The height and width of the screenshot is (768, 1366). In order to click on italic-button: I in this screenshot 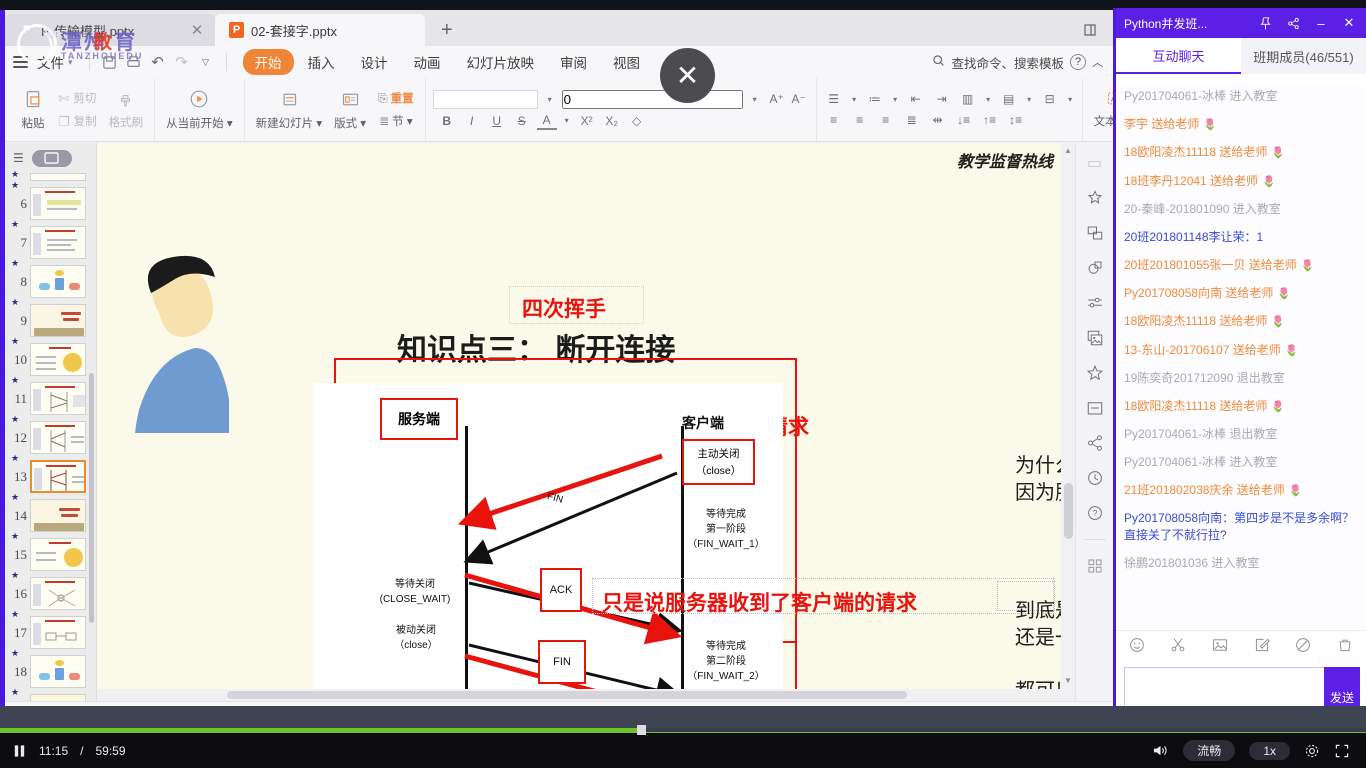, I will do `click(472, 121)`.